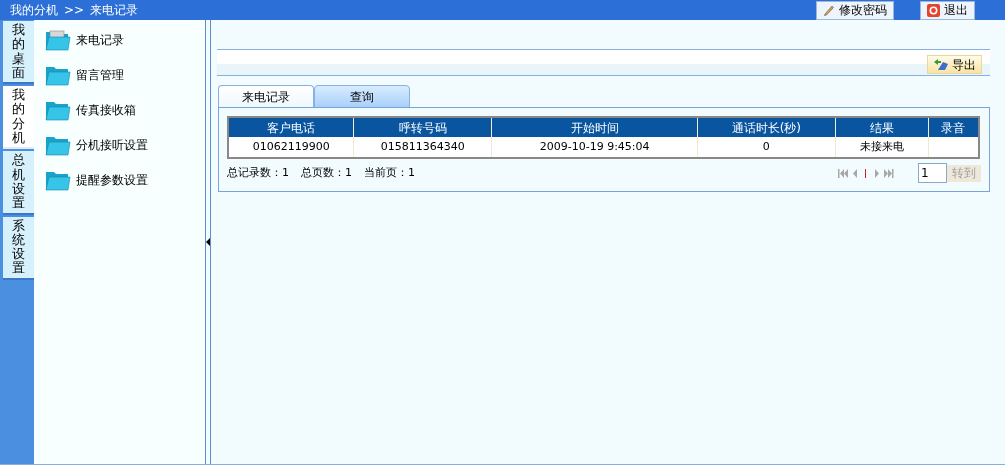  Describe the element at coordinates (954, 64) in the screenshot. I see `export-button: 导出` at that location.